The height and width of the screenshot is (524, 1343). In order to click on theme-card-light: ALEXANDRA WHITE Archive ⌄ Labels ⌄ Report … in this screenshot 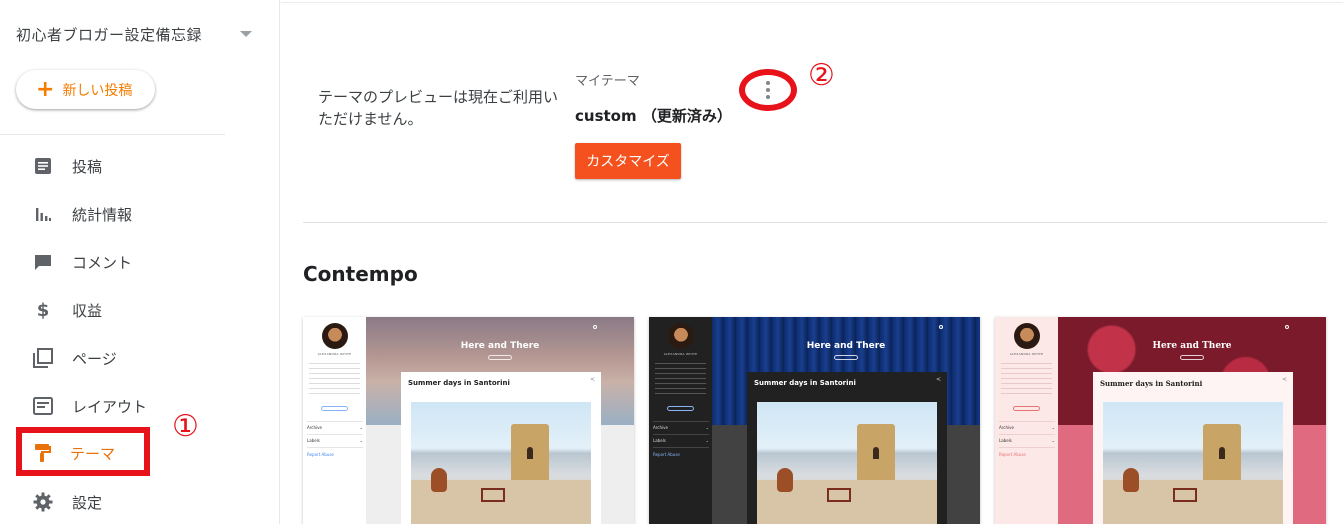, I will do `click(468, 420)`.